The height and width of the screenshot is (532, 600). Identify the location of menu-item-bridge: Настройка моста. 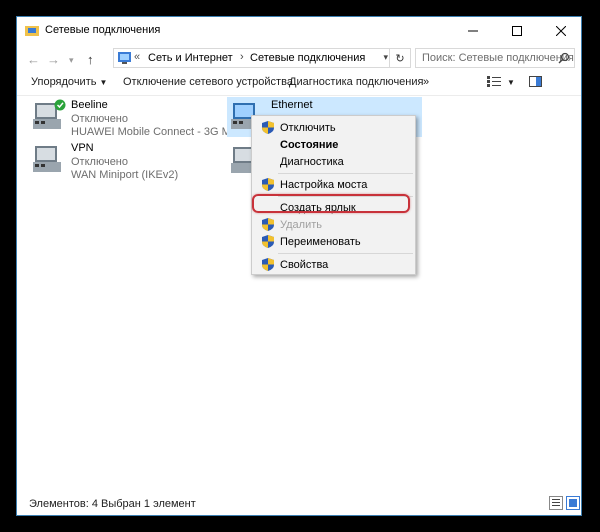
(333, 184).